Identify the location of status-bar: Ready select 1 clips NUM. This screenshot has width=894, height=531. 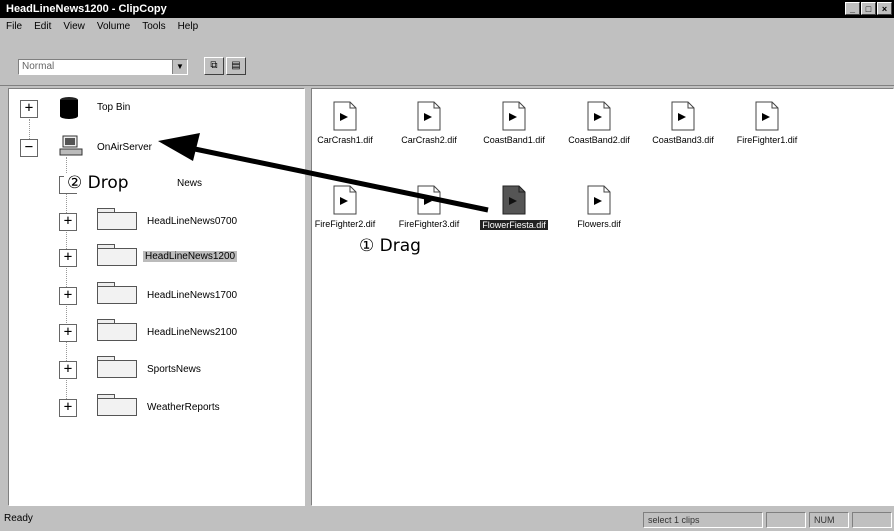
(447, 520).